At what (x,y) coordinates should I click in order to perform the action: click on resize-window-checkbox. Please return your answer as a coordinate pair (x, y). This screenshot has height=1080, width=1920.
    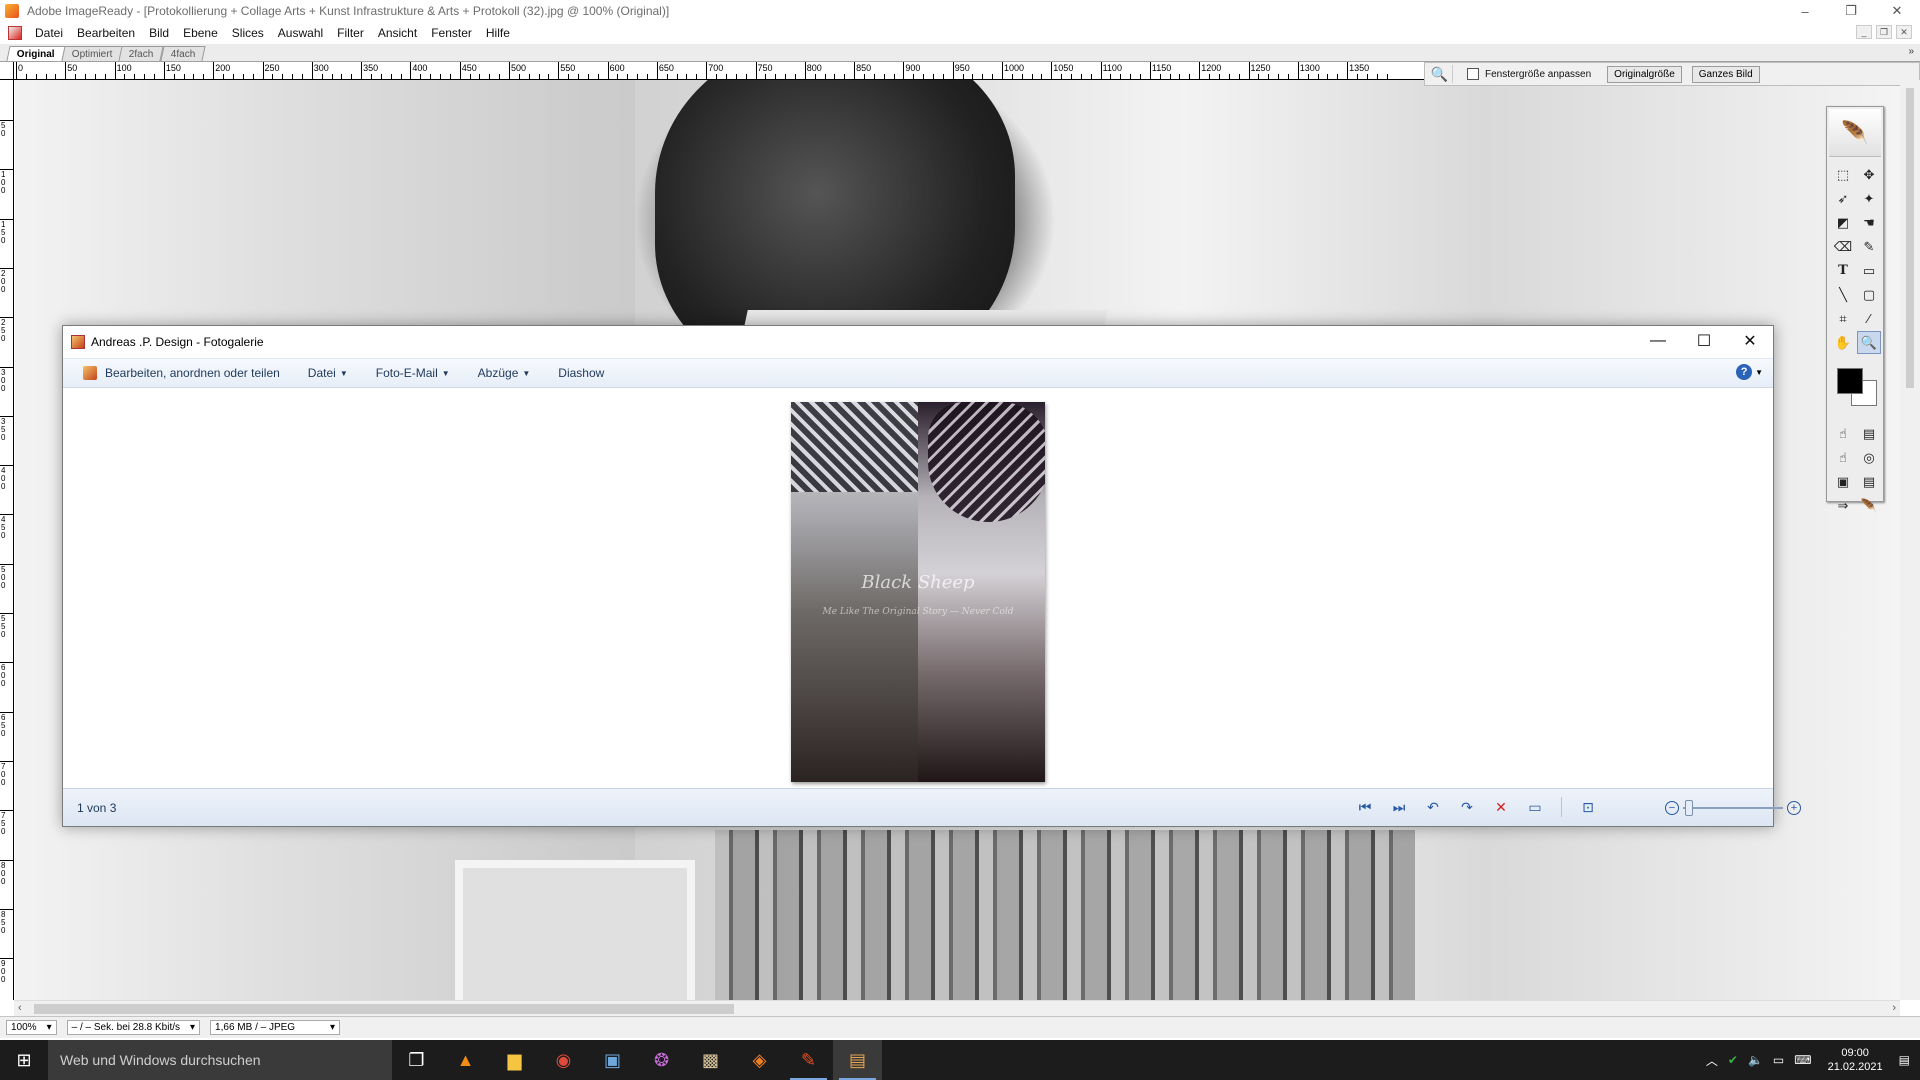
    Looking at the image, I should click on (1473, 74).